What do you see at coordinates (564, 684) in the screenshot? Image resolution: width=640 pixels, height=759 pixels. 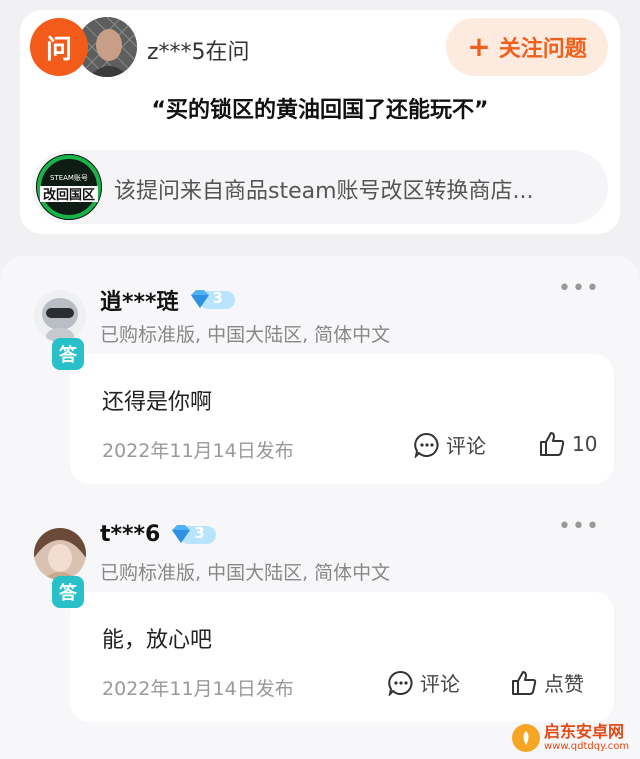 I see `like-label: 点赞` at bounding box center [564, 684].